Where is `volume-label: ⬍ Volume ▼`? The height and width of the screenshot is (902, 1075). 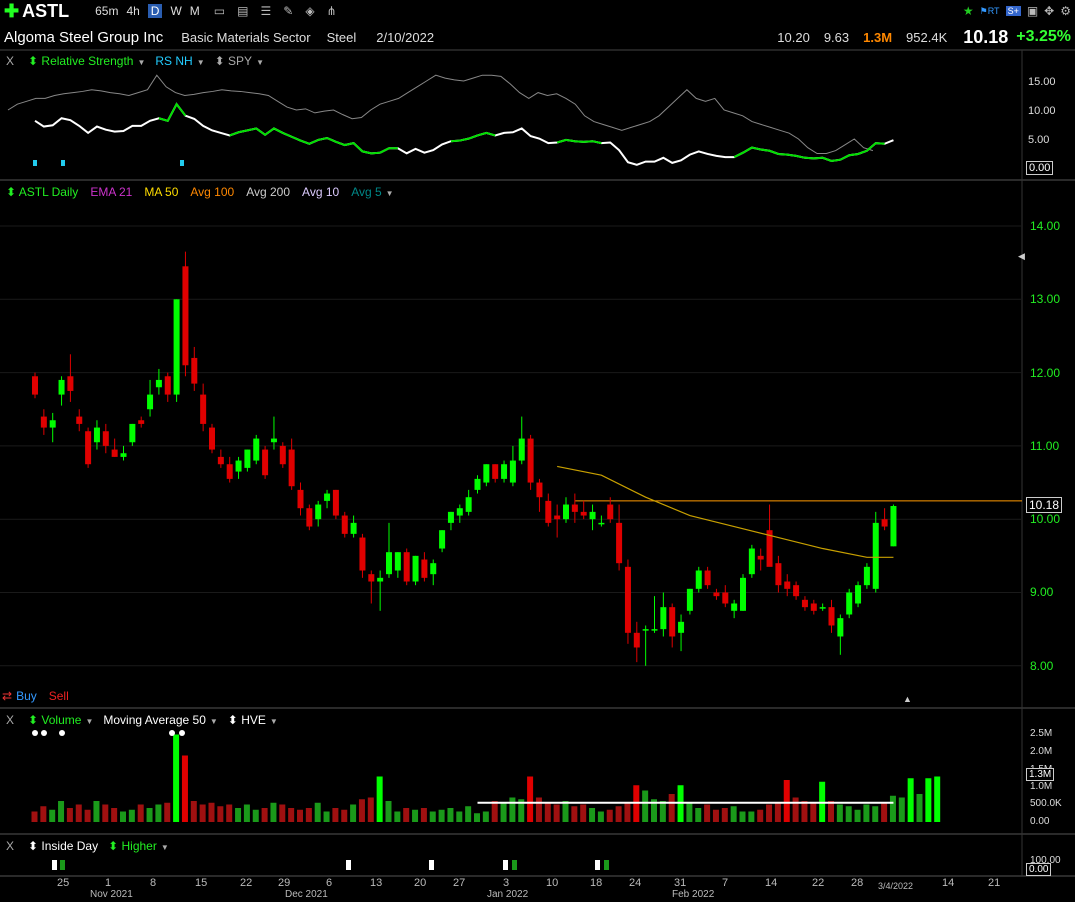
volume-label: ⬍ Volume ▼ is located at coordinates (60, 720).